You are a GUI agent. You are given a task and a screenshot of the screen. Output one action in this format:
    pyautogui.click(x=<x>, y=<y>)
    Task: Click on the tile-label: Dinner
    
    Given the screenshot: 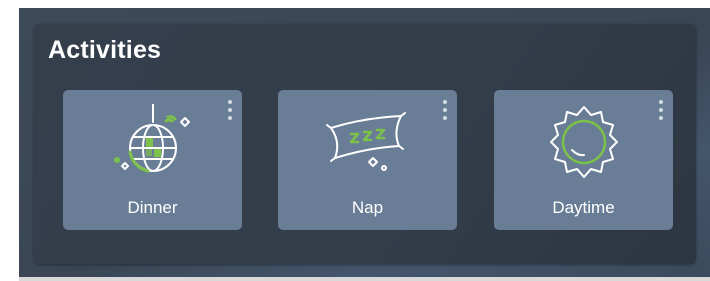 What is the action you would take?
    pyautogui.click(x=152, y=207)
    